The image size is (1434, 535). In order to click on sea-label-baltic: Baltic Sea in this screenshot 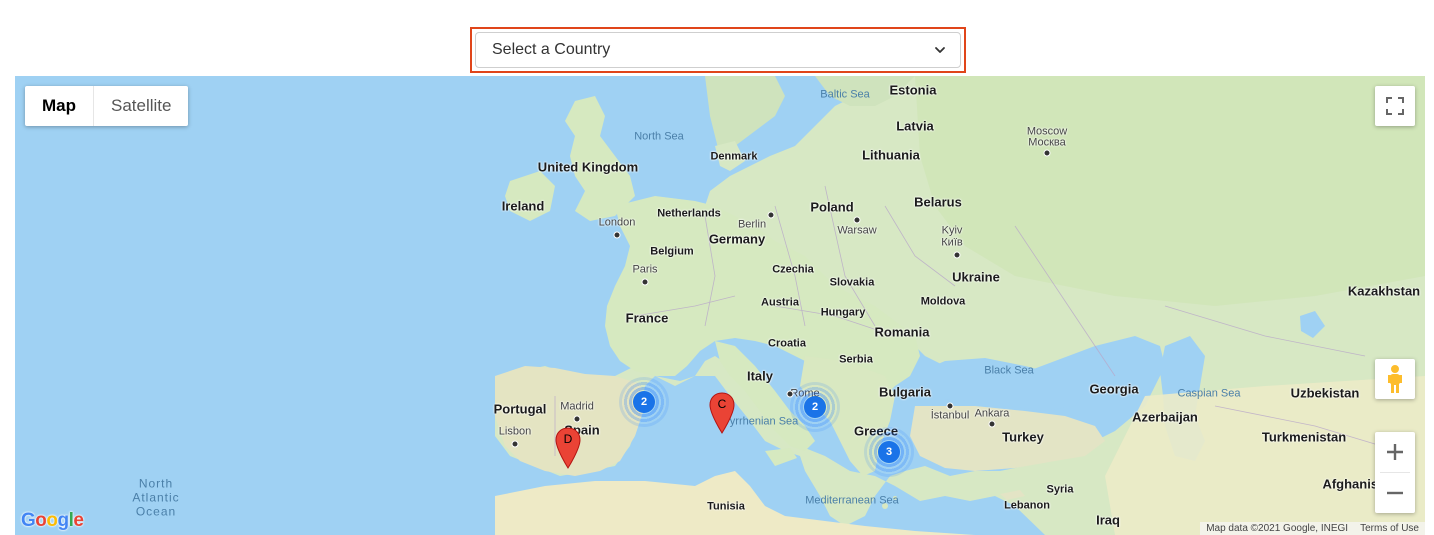, I will do `click(845, 94)`.